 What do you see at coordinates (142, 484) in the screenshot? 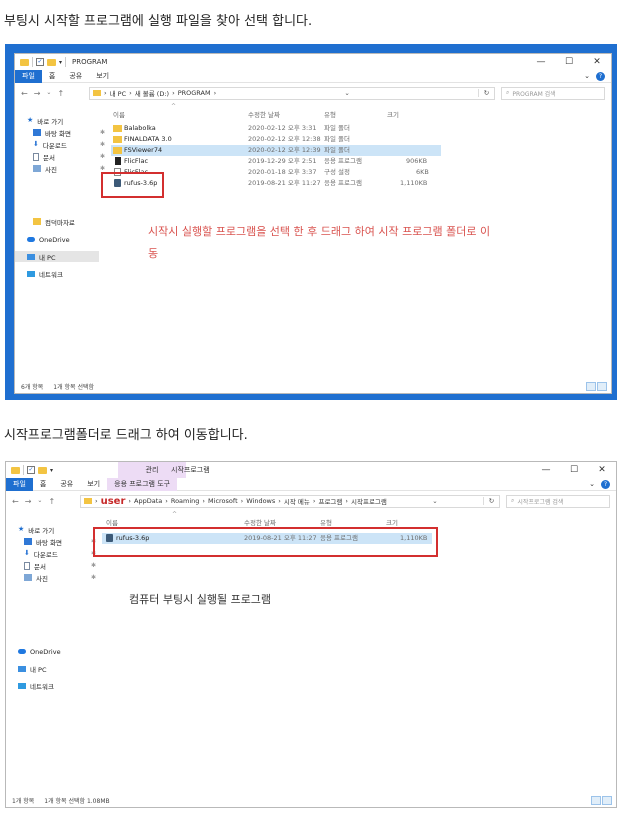
I see `tab-application-tools: 응용 프로그램 도구` at bounding box center [142, 484].